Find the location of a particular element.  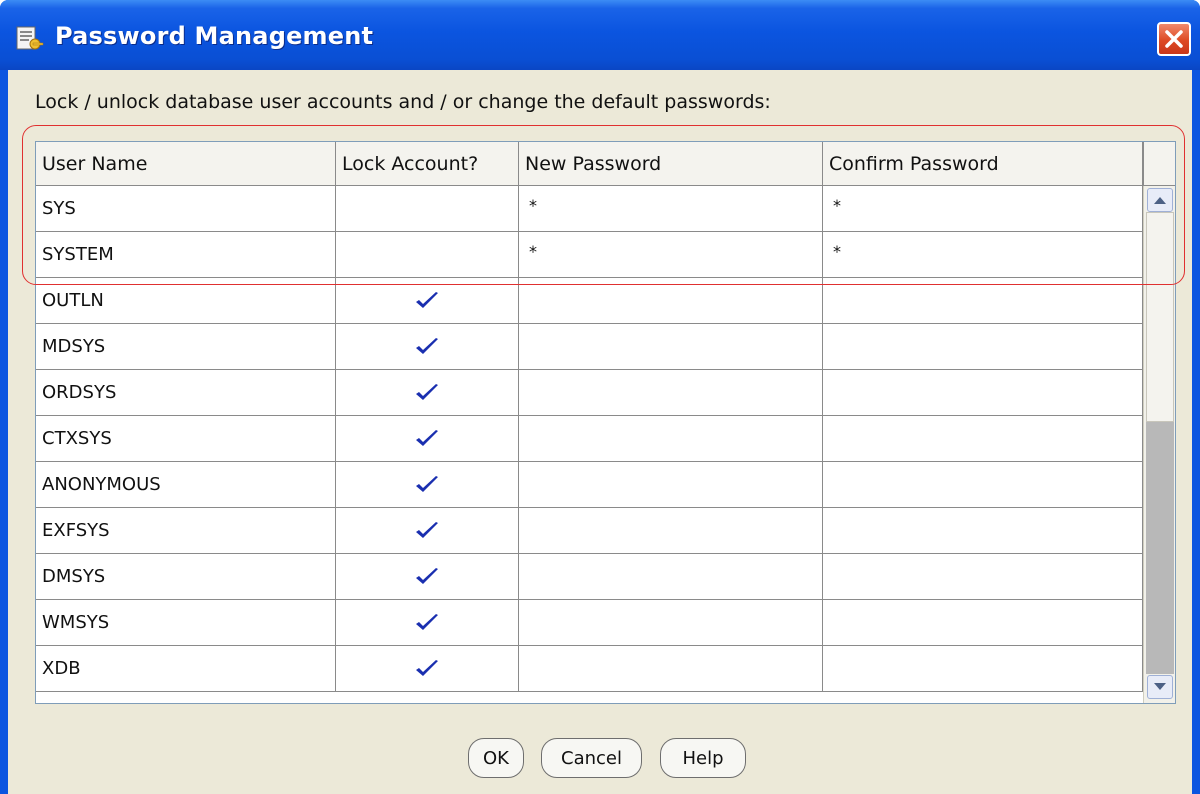

cell-user-name: ORDSYS is located at coordinates (186, 393).